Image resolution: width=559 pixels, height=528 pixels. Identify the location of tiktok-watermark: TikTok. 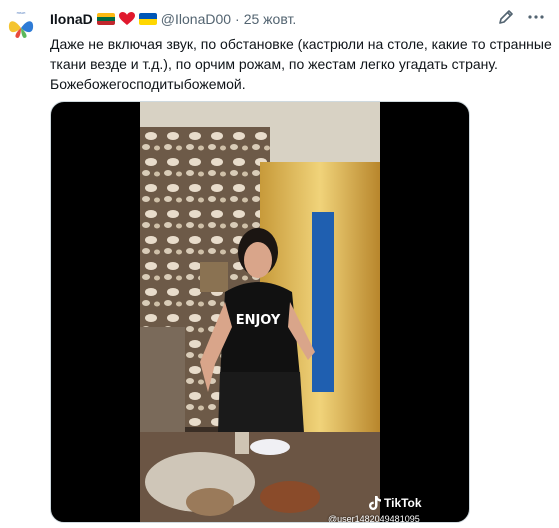
(395, 503).